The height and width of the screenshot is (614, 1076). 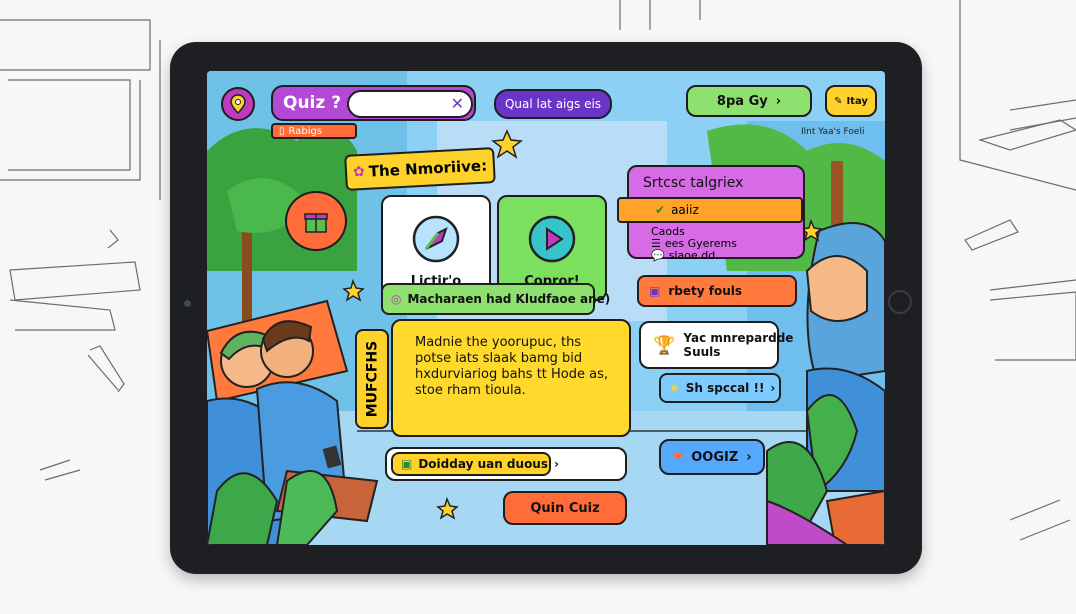 What do you see at coordinates (664, 345) in the screenshot?
I see `trophy-icon: 🏆` at bounding box center [664, 345].